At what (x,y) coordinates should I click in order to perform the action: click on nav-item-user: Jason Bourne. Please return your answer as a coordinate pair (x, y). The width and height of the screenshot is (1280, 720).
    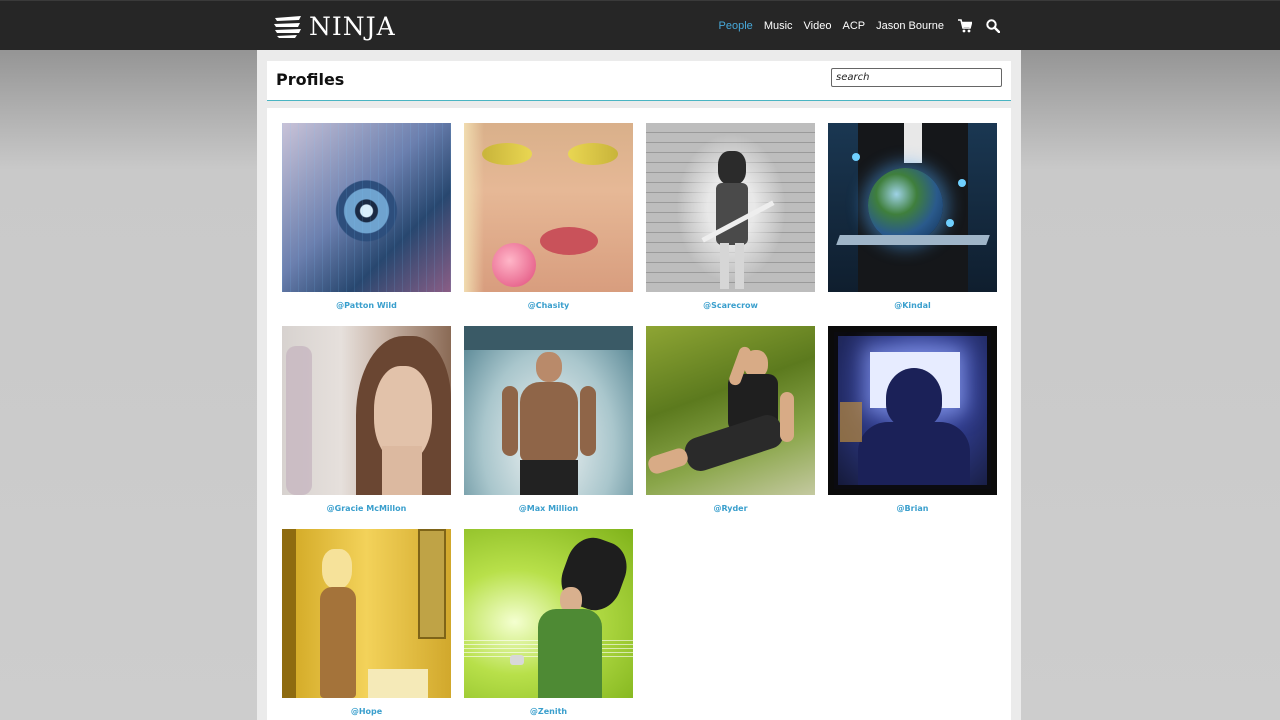
    Looking at the image, I should click on (910, 26).